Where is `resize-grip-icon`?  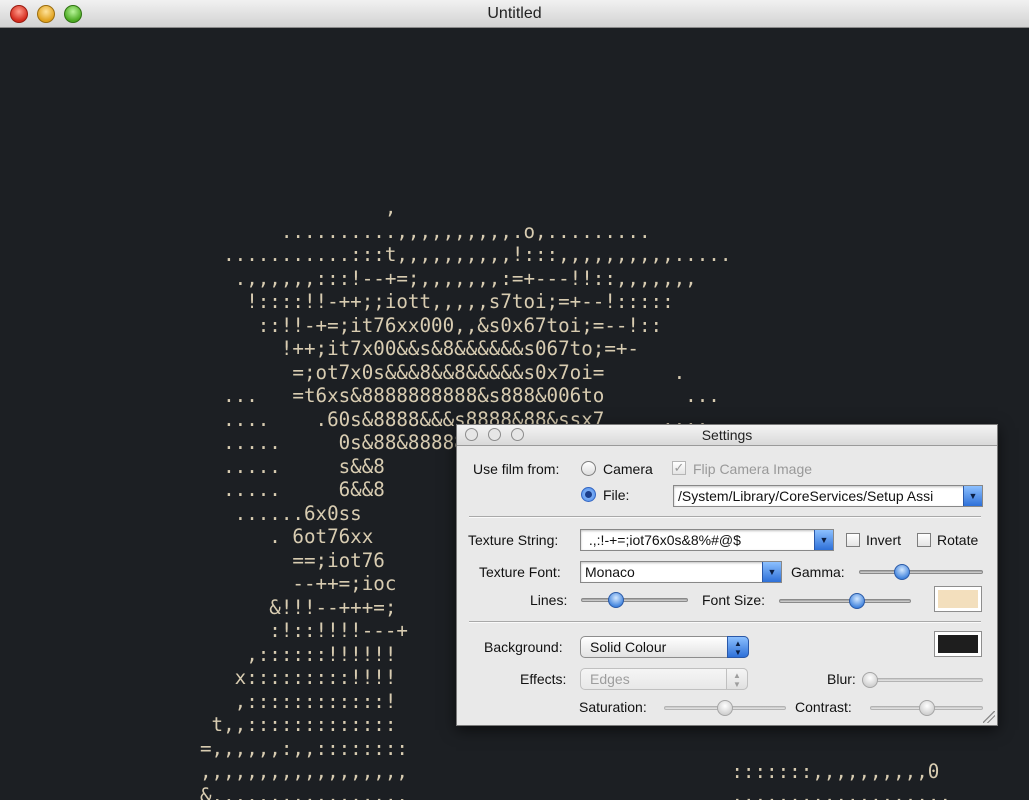
resize-grip-icon is located at coordinates (989, 717).